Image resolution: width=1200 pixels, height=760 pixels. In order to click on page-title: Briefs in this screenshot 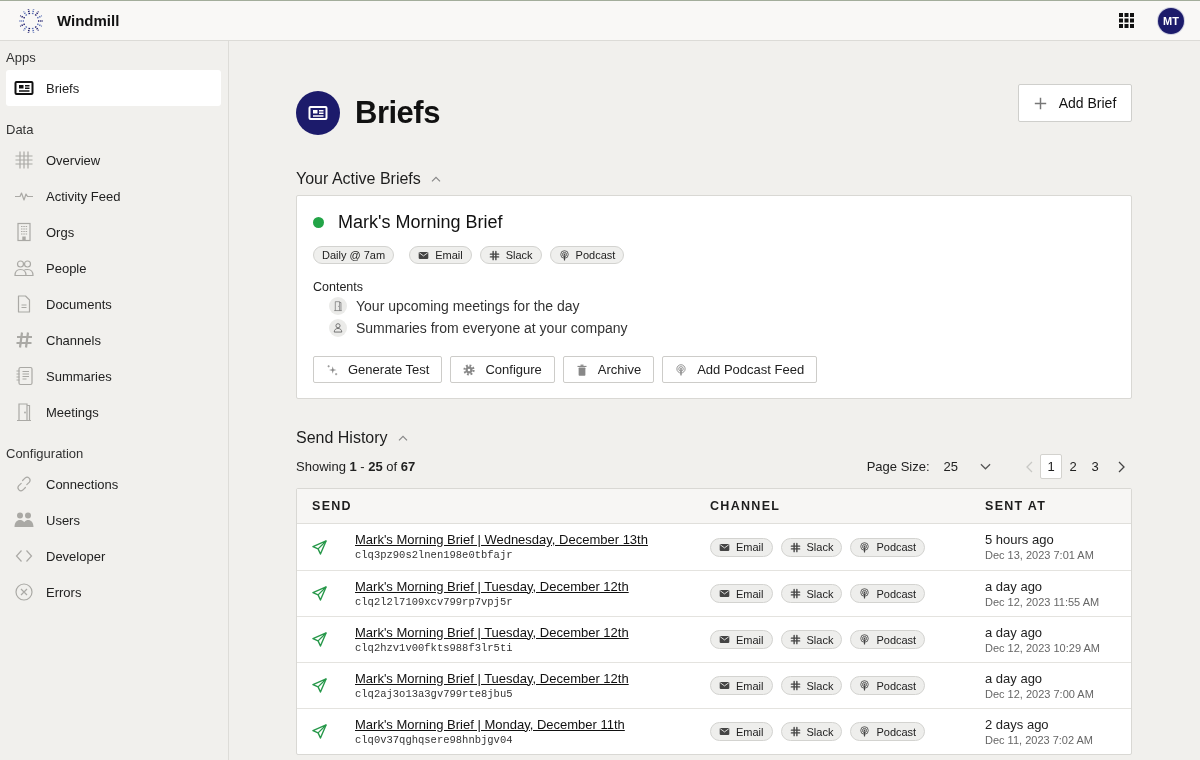, I will do `click(397, 113)`.